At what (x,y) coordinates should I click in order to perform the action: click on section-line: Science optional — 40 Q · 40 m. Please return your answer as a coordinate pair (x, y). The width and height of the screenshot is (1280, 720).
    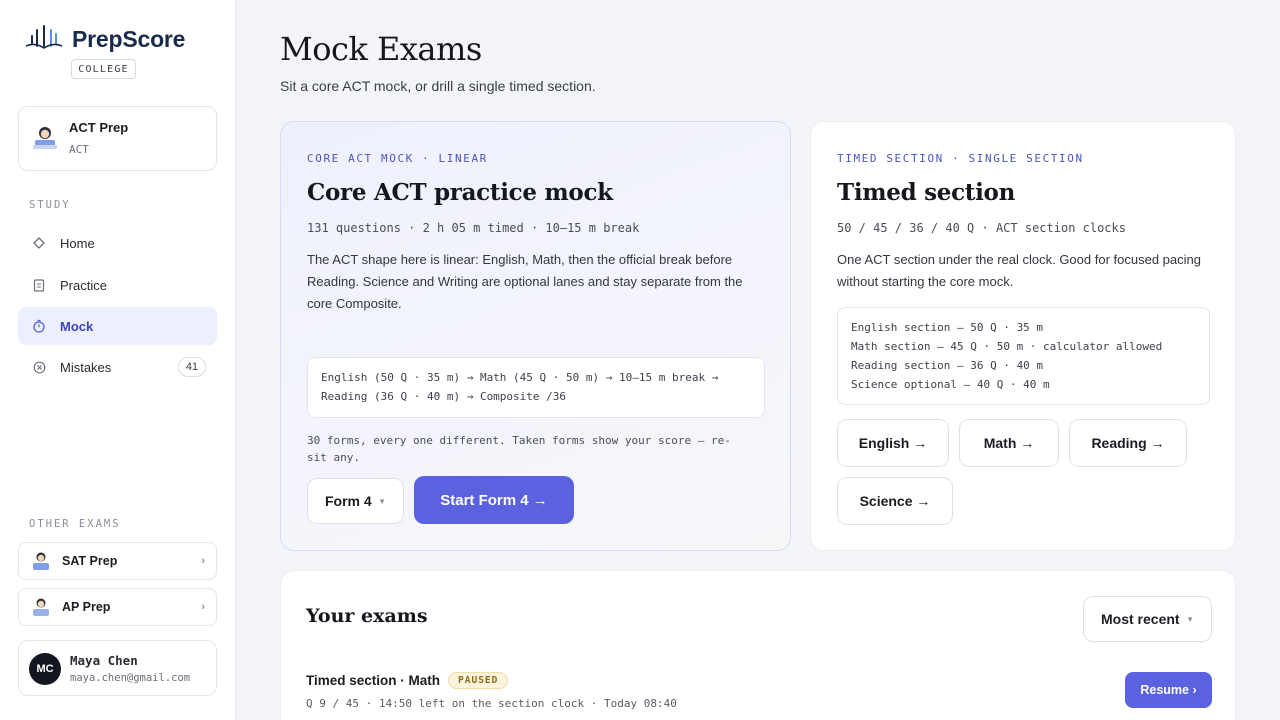
    Looking at the image, I should click on (950, 384).